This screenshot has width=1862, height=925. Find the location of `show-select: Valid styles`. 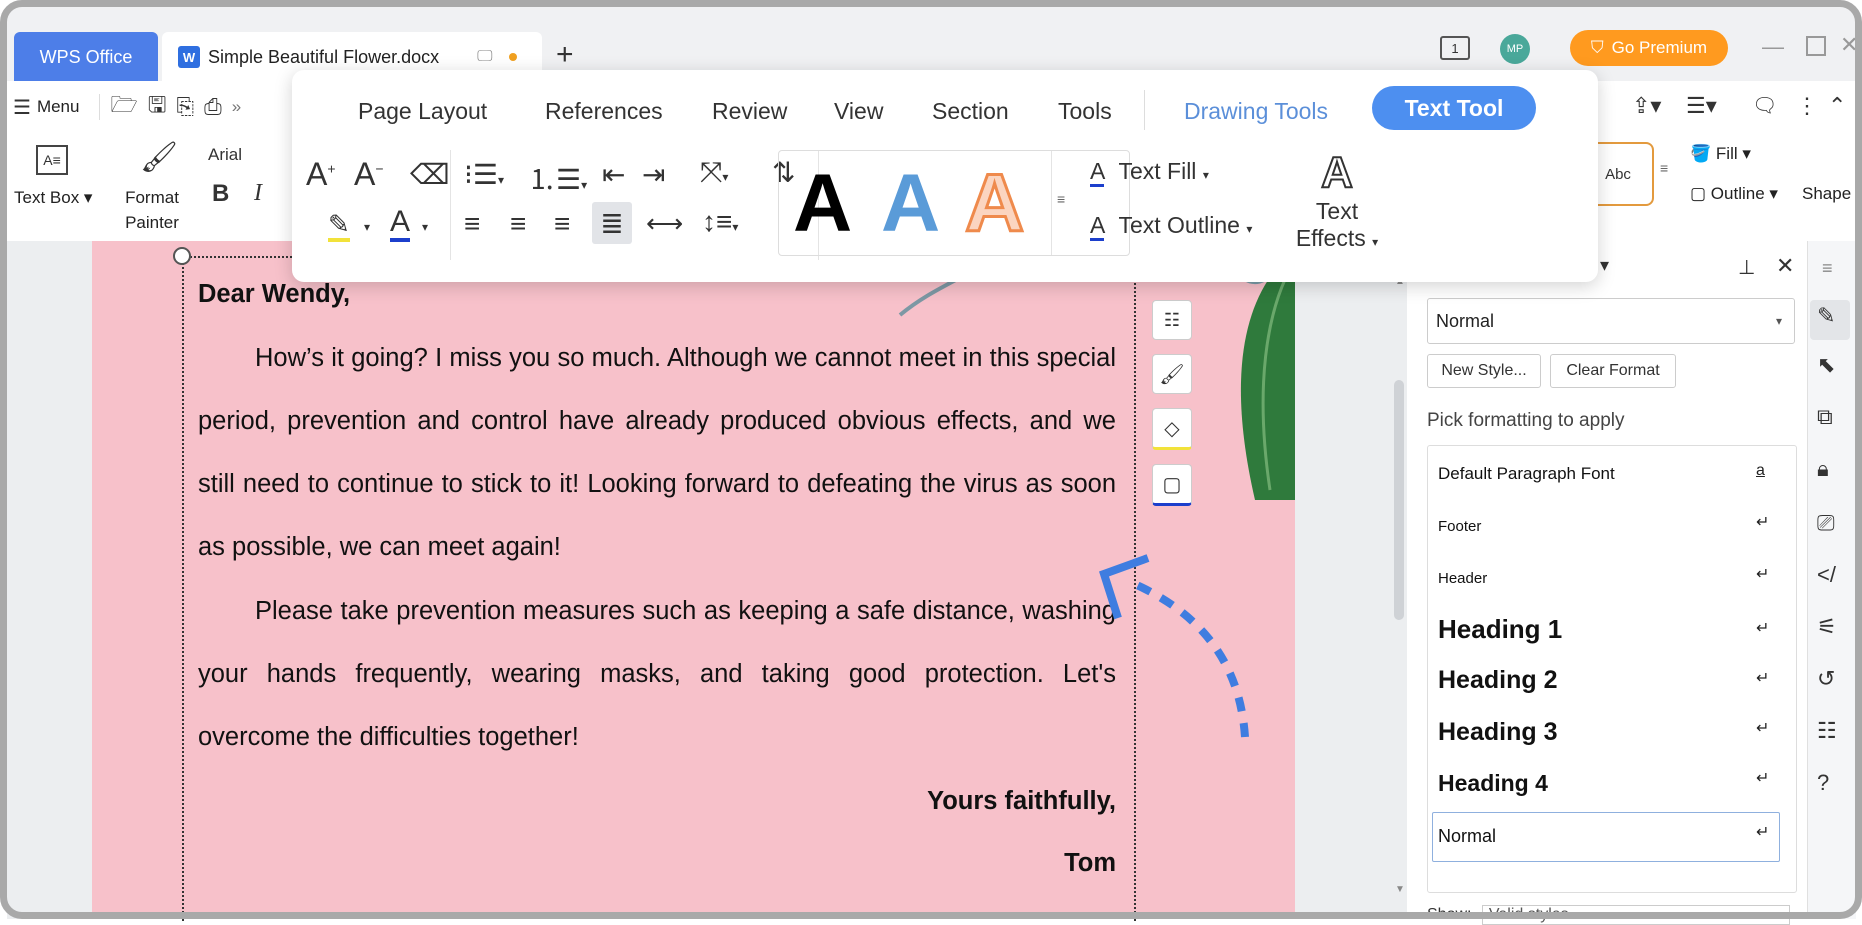

show-select: Valid styles is located at coordinates (1635, 915).